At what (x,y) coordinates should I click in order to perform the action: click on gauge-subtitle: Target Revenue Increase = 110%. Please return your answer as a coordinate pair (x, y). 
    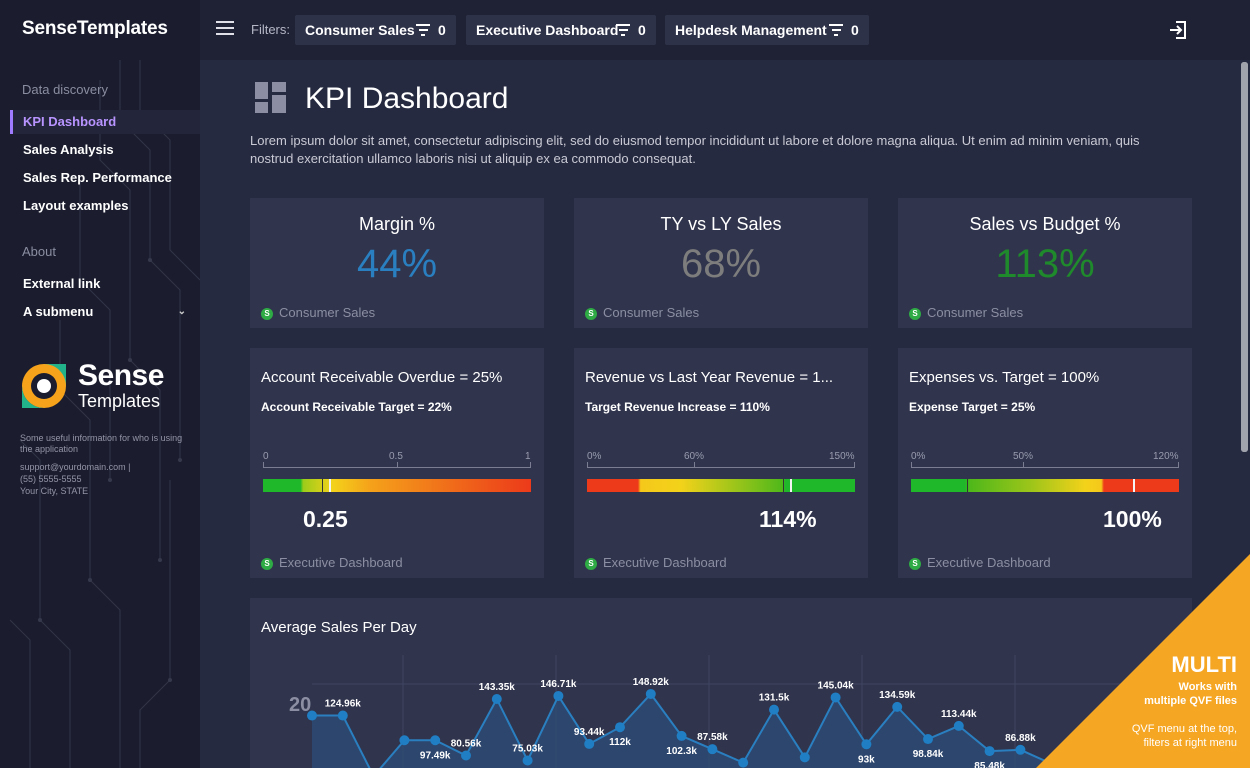
    Looking at the image, I should click on (677, 407).